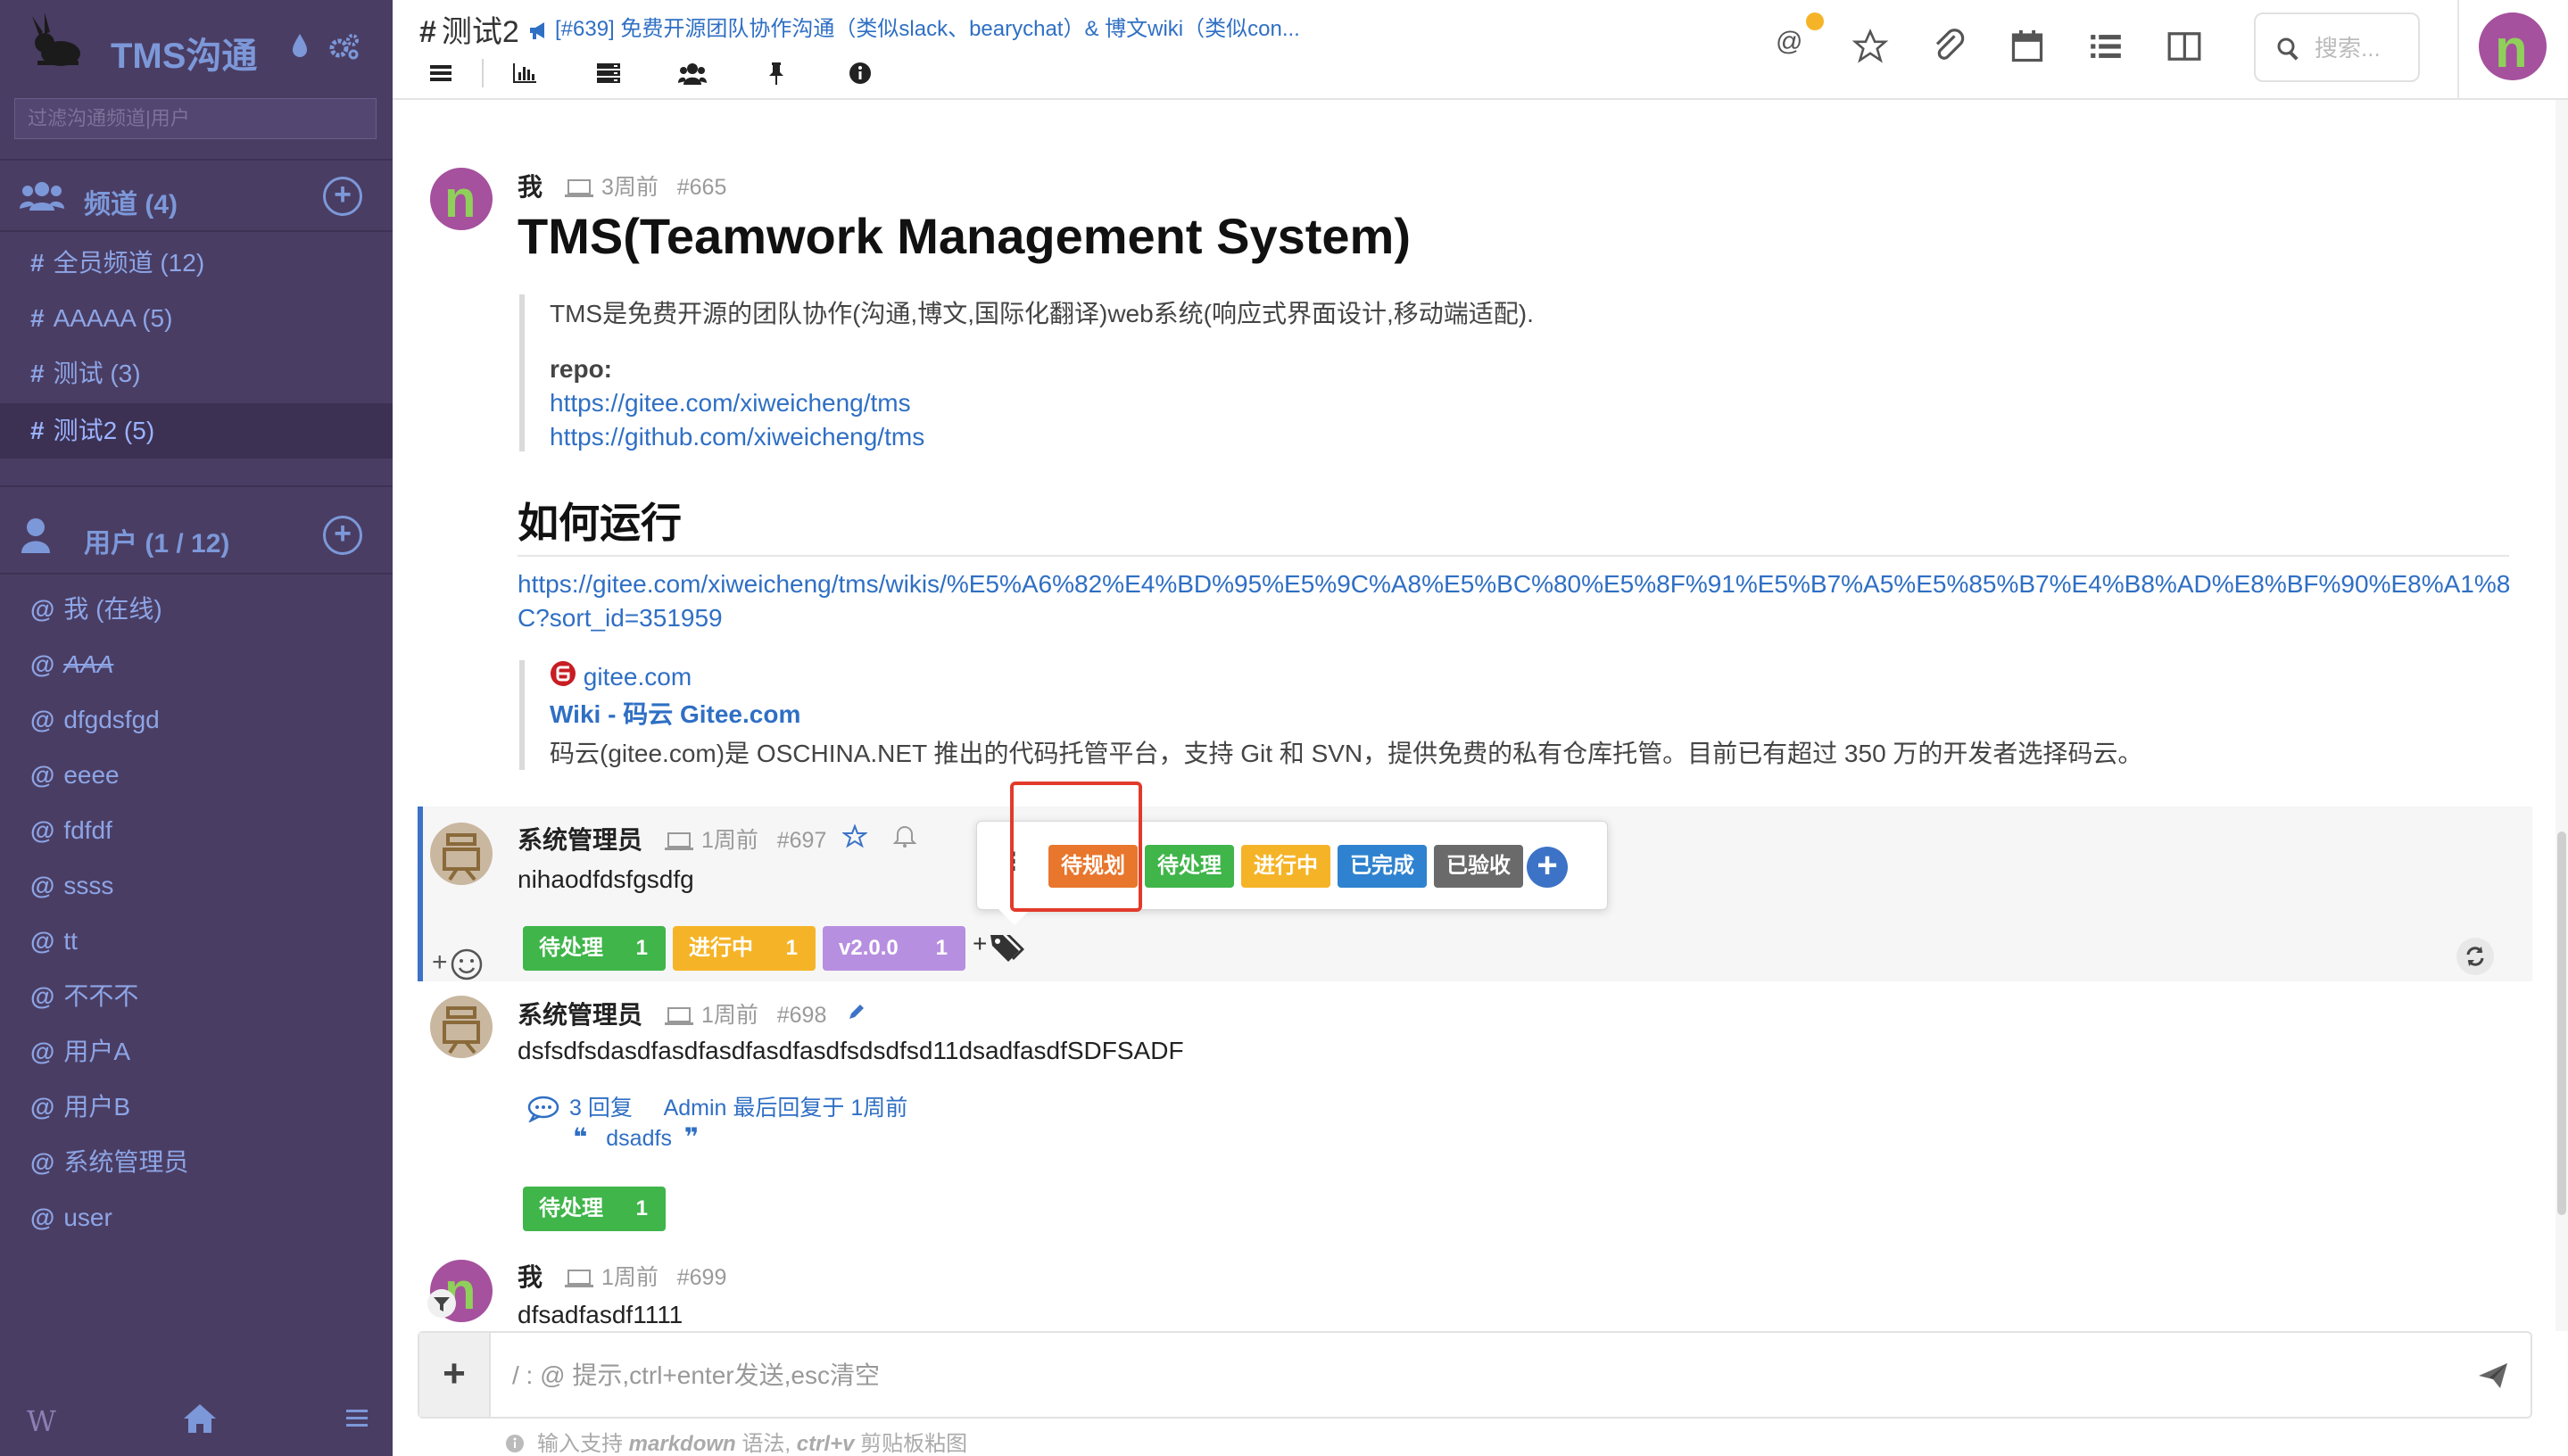 This screenshot has height=1456, width=2568. Describe the element at coordinates (1547, 868) in the screenshot. I see `add-label-option-button: +` at that location.